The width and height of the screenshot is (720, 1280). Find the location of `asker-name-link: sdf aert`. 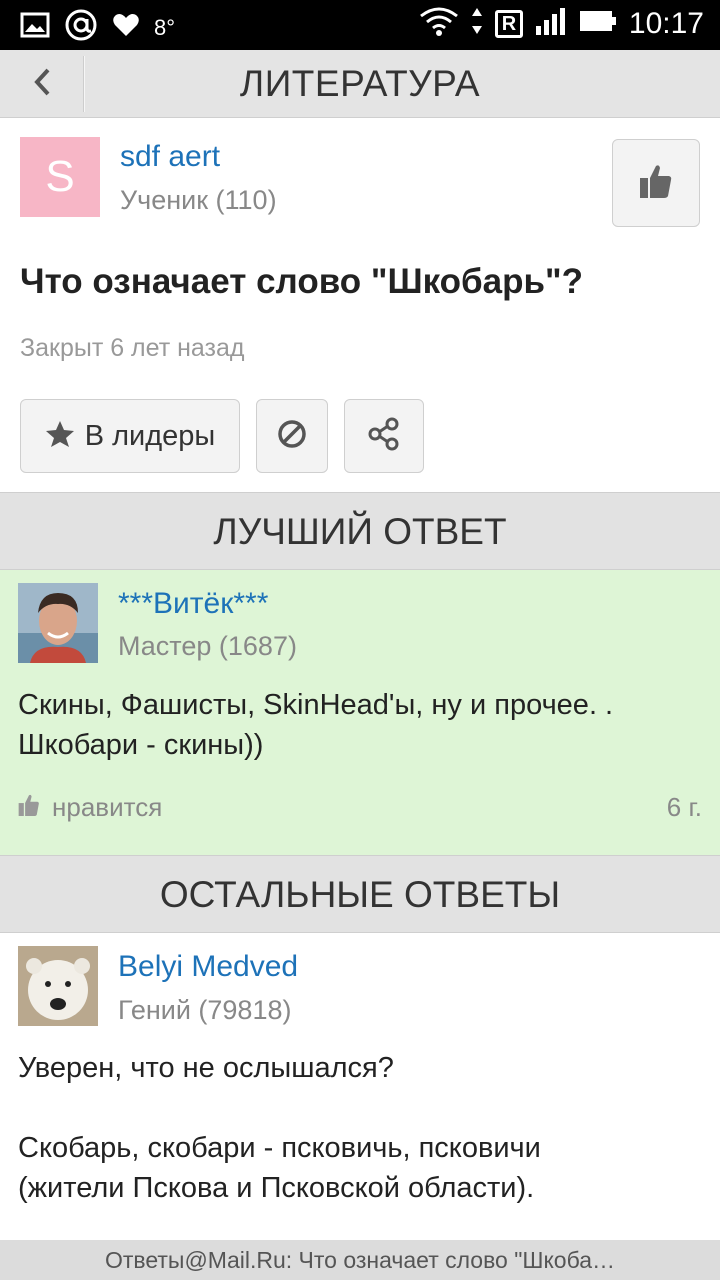

asker-name-link: sdf aert is located at coordinates (170, 157).